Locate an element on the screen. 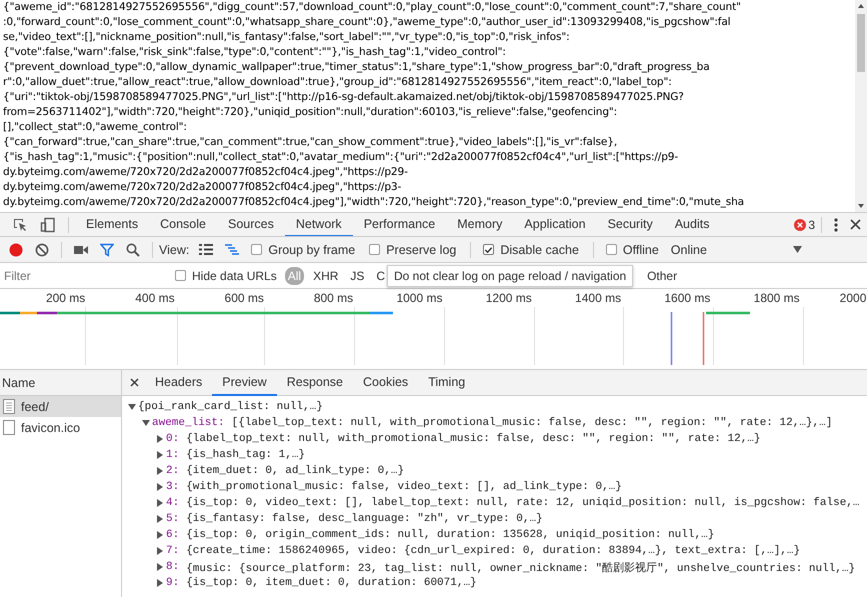  tree-key: 3: is located at coordinates (173, 487).